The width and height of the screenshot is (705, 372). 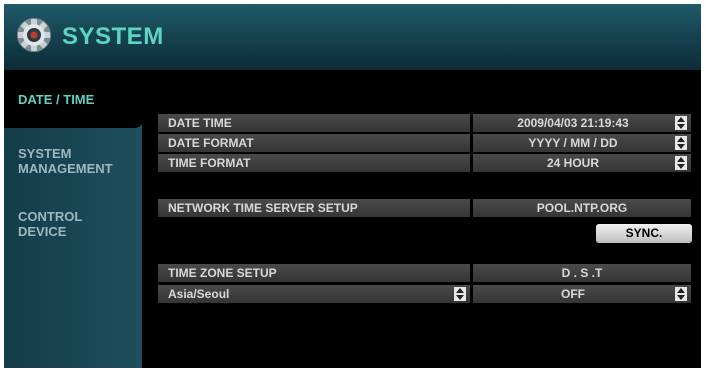 I want to click on ntp-server-field: POOL.NTP.ORG, so click(x=582, y=208).